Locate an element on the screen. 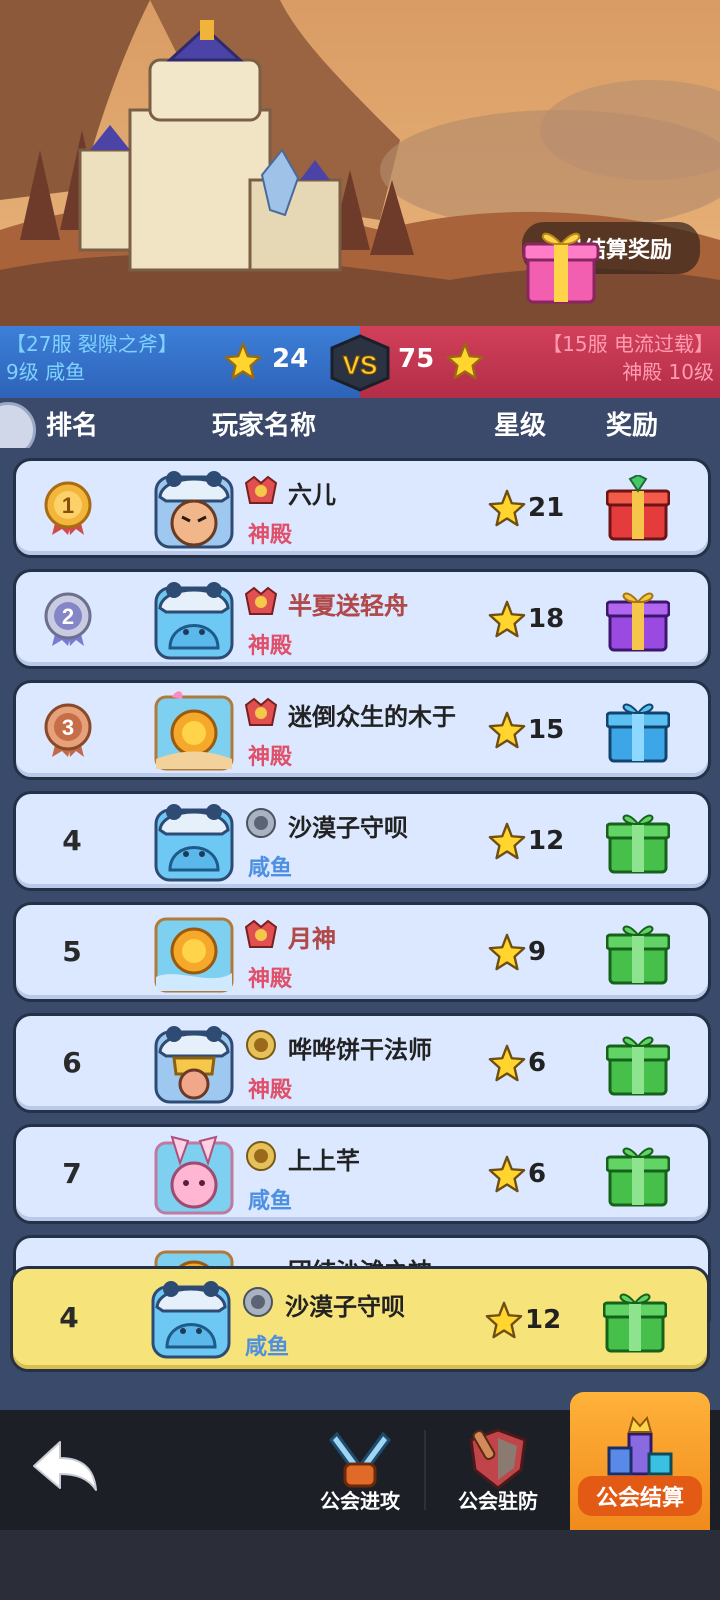  player-name: 月神 is located at coordinates (312, 939).